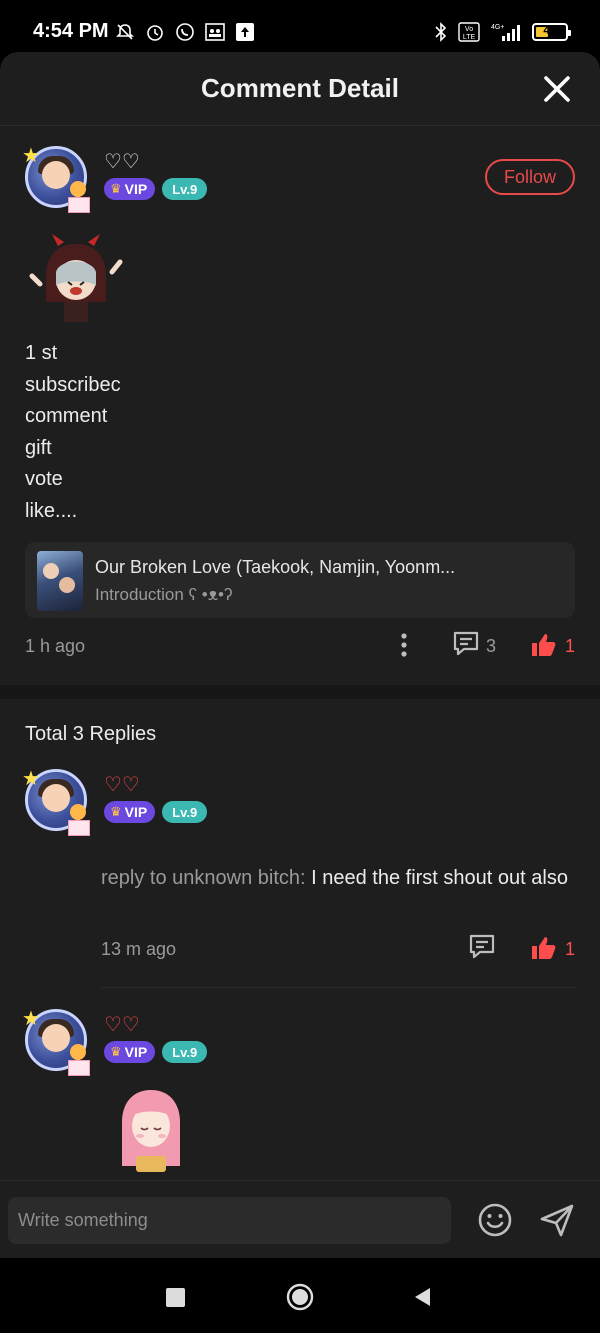 The image size is (600, 1333). Describe the element at coordinates (164, 594) in the screenshot. I see `book-intro: Introduction ʕ •ᴥ•ʔ` at that location.